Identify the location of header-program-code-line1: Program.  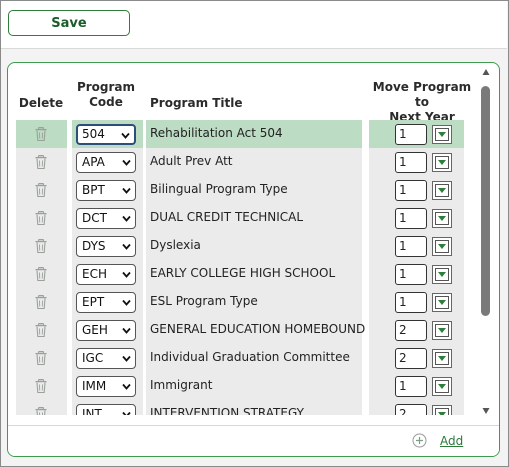
(106, 87).